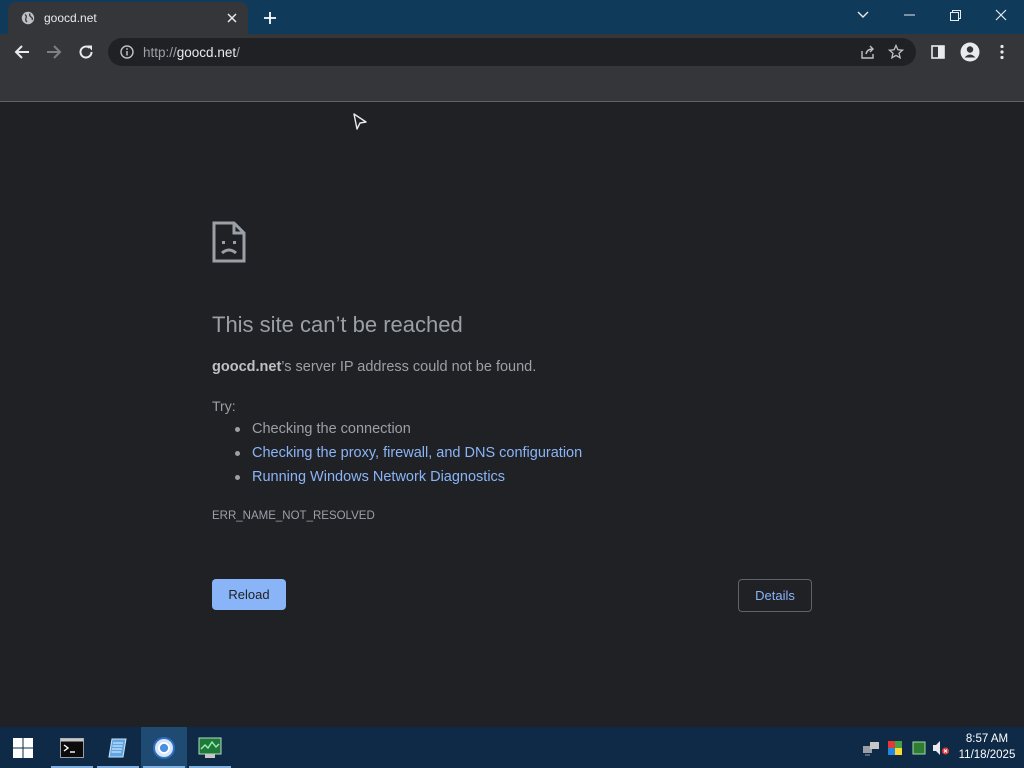 Image resolution: width=1024 pixels, height=768 pixels. Describe the element at coordinates (249, 594) in the screenshot. I see `reload-button: Reload` at that location.